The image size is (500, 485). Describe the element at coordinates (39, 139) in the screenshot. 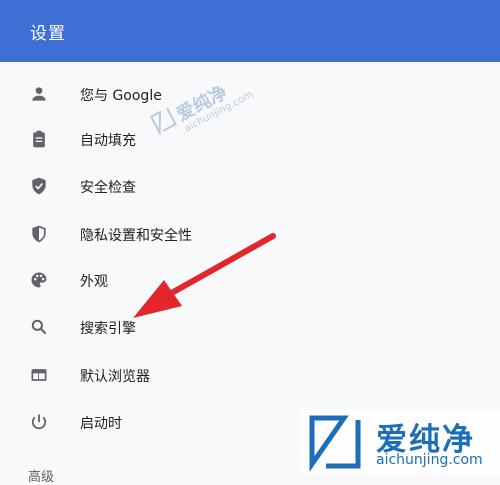

I see `clipboard-icon` at that location.